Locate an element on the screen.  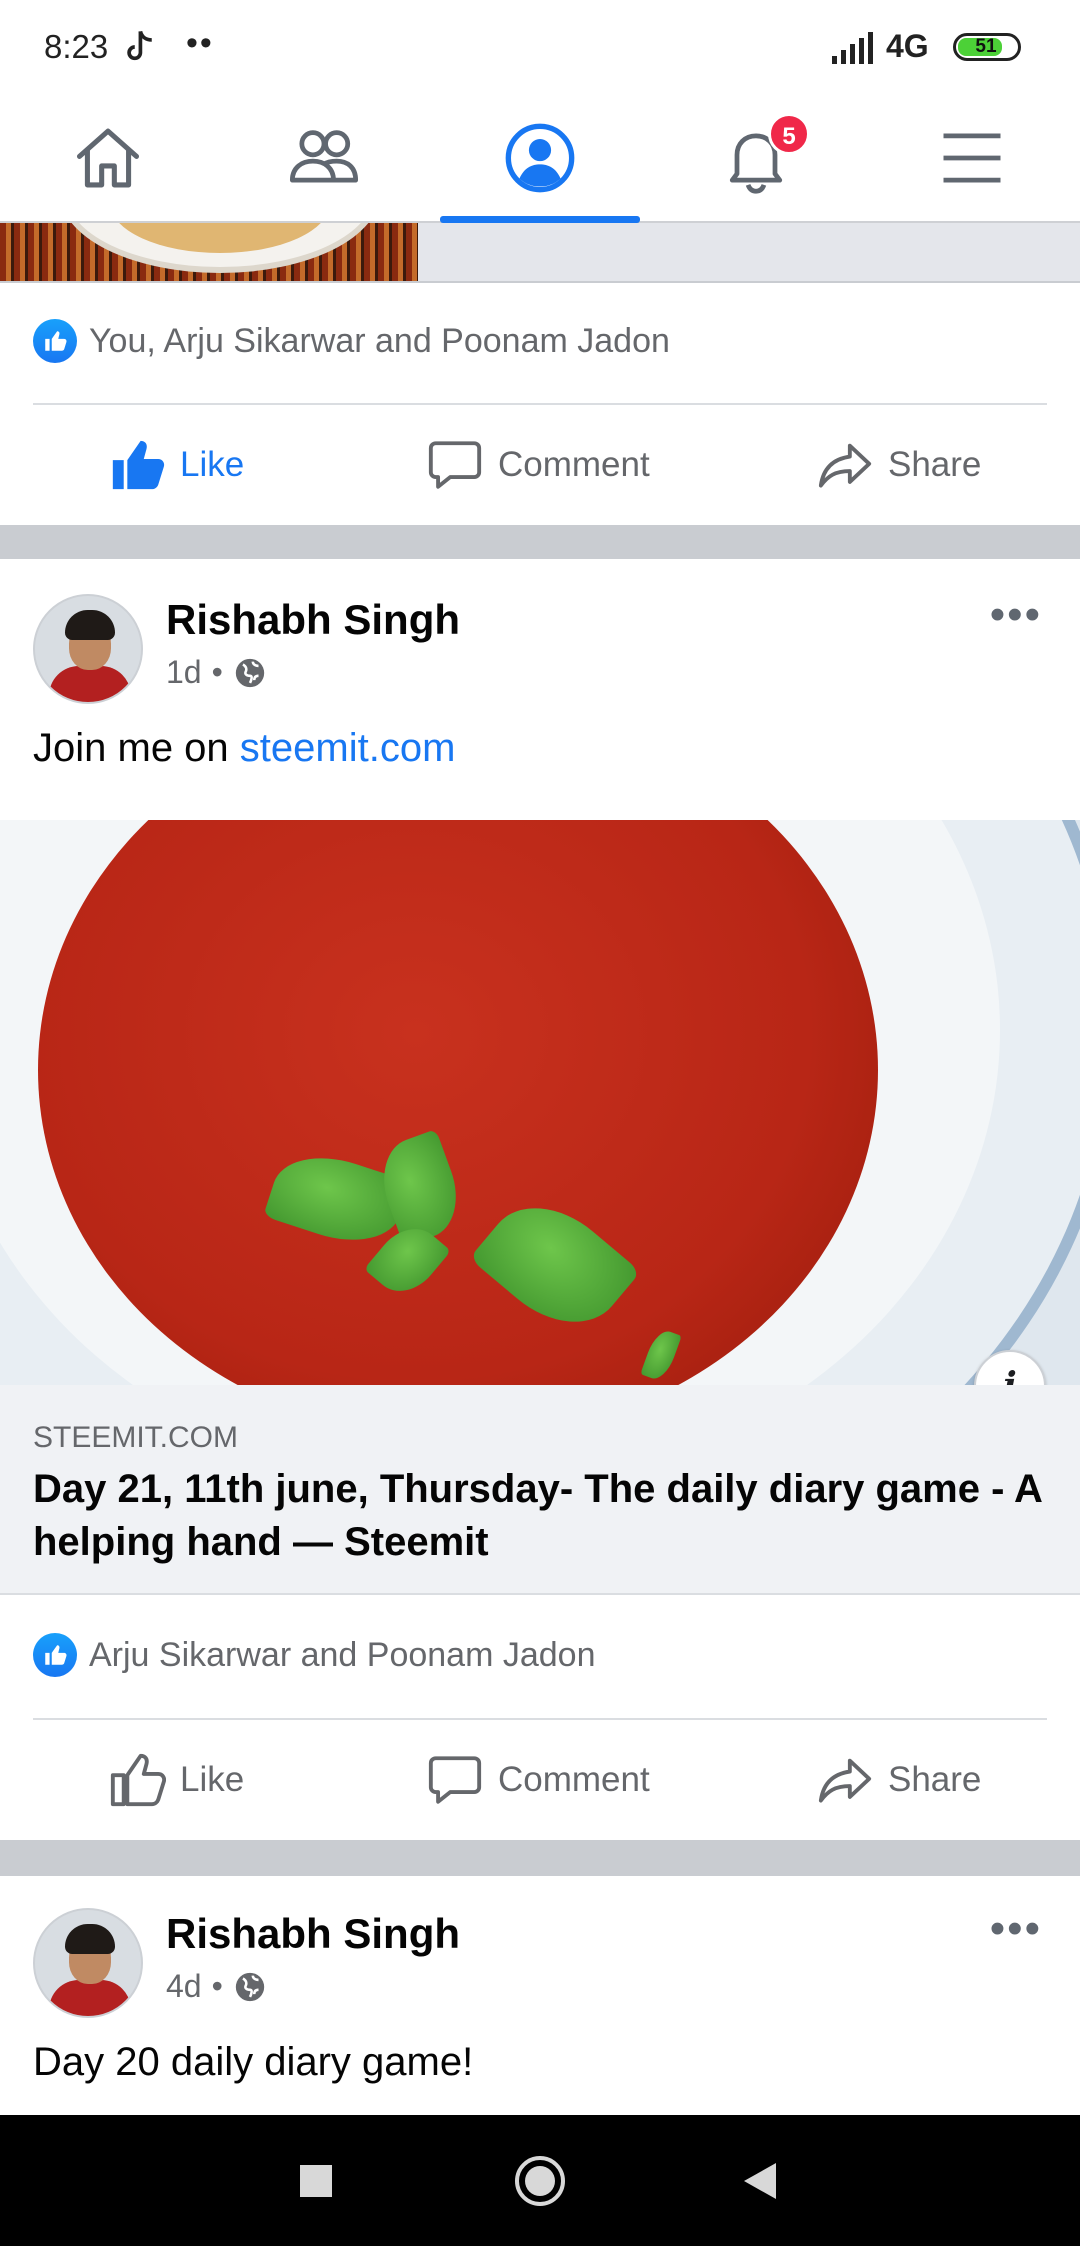
post-time: 1d is located at coordinates (184, 672).